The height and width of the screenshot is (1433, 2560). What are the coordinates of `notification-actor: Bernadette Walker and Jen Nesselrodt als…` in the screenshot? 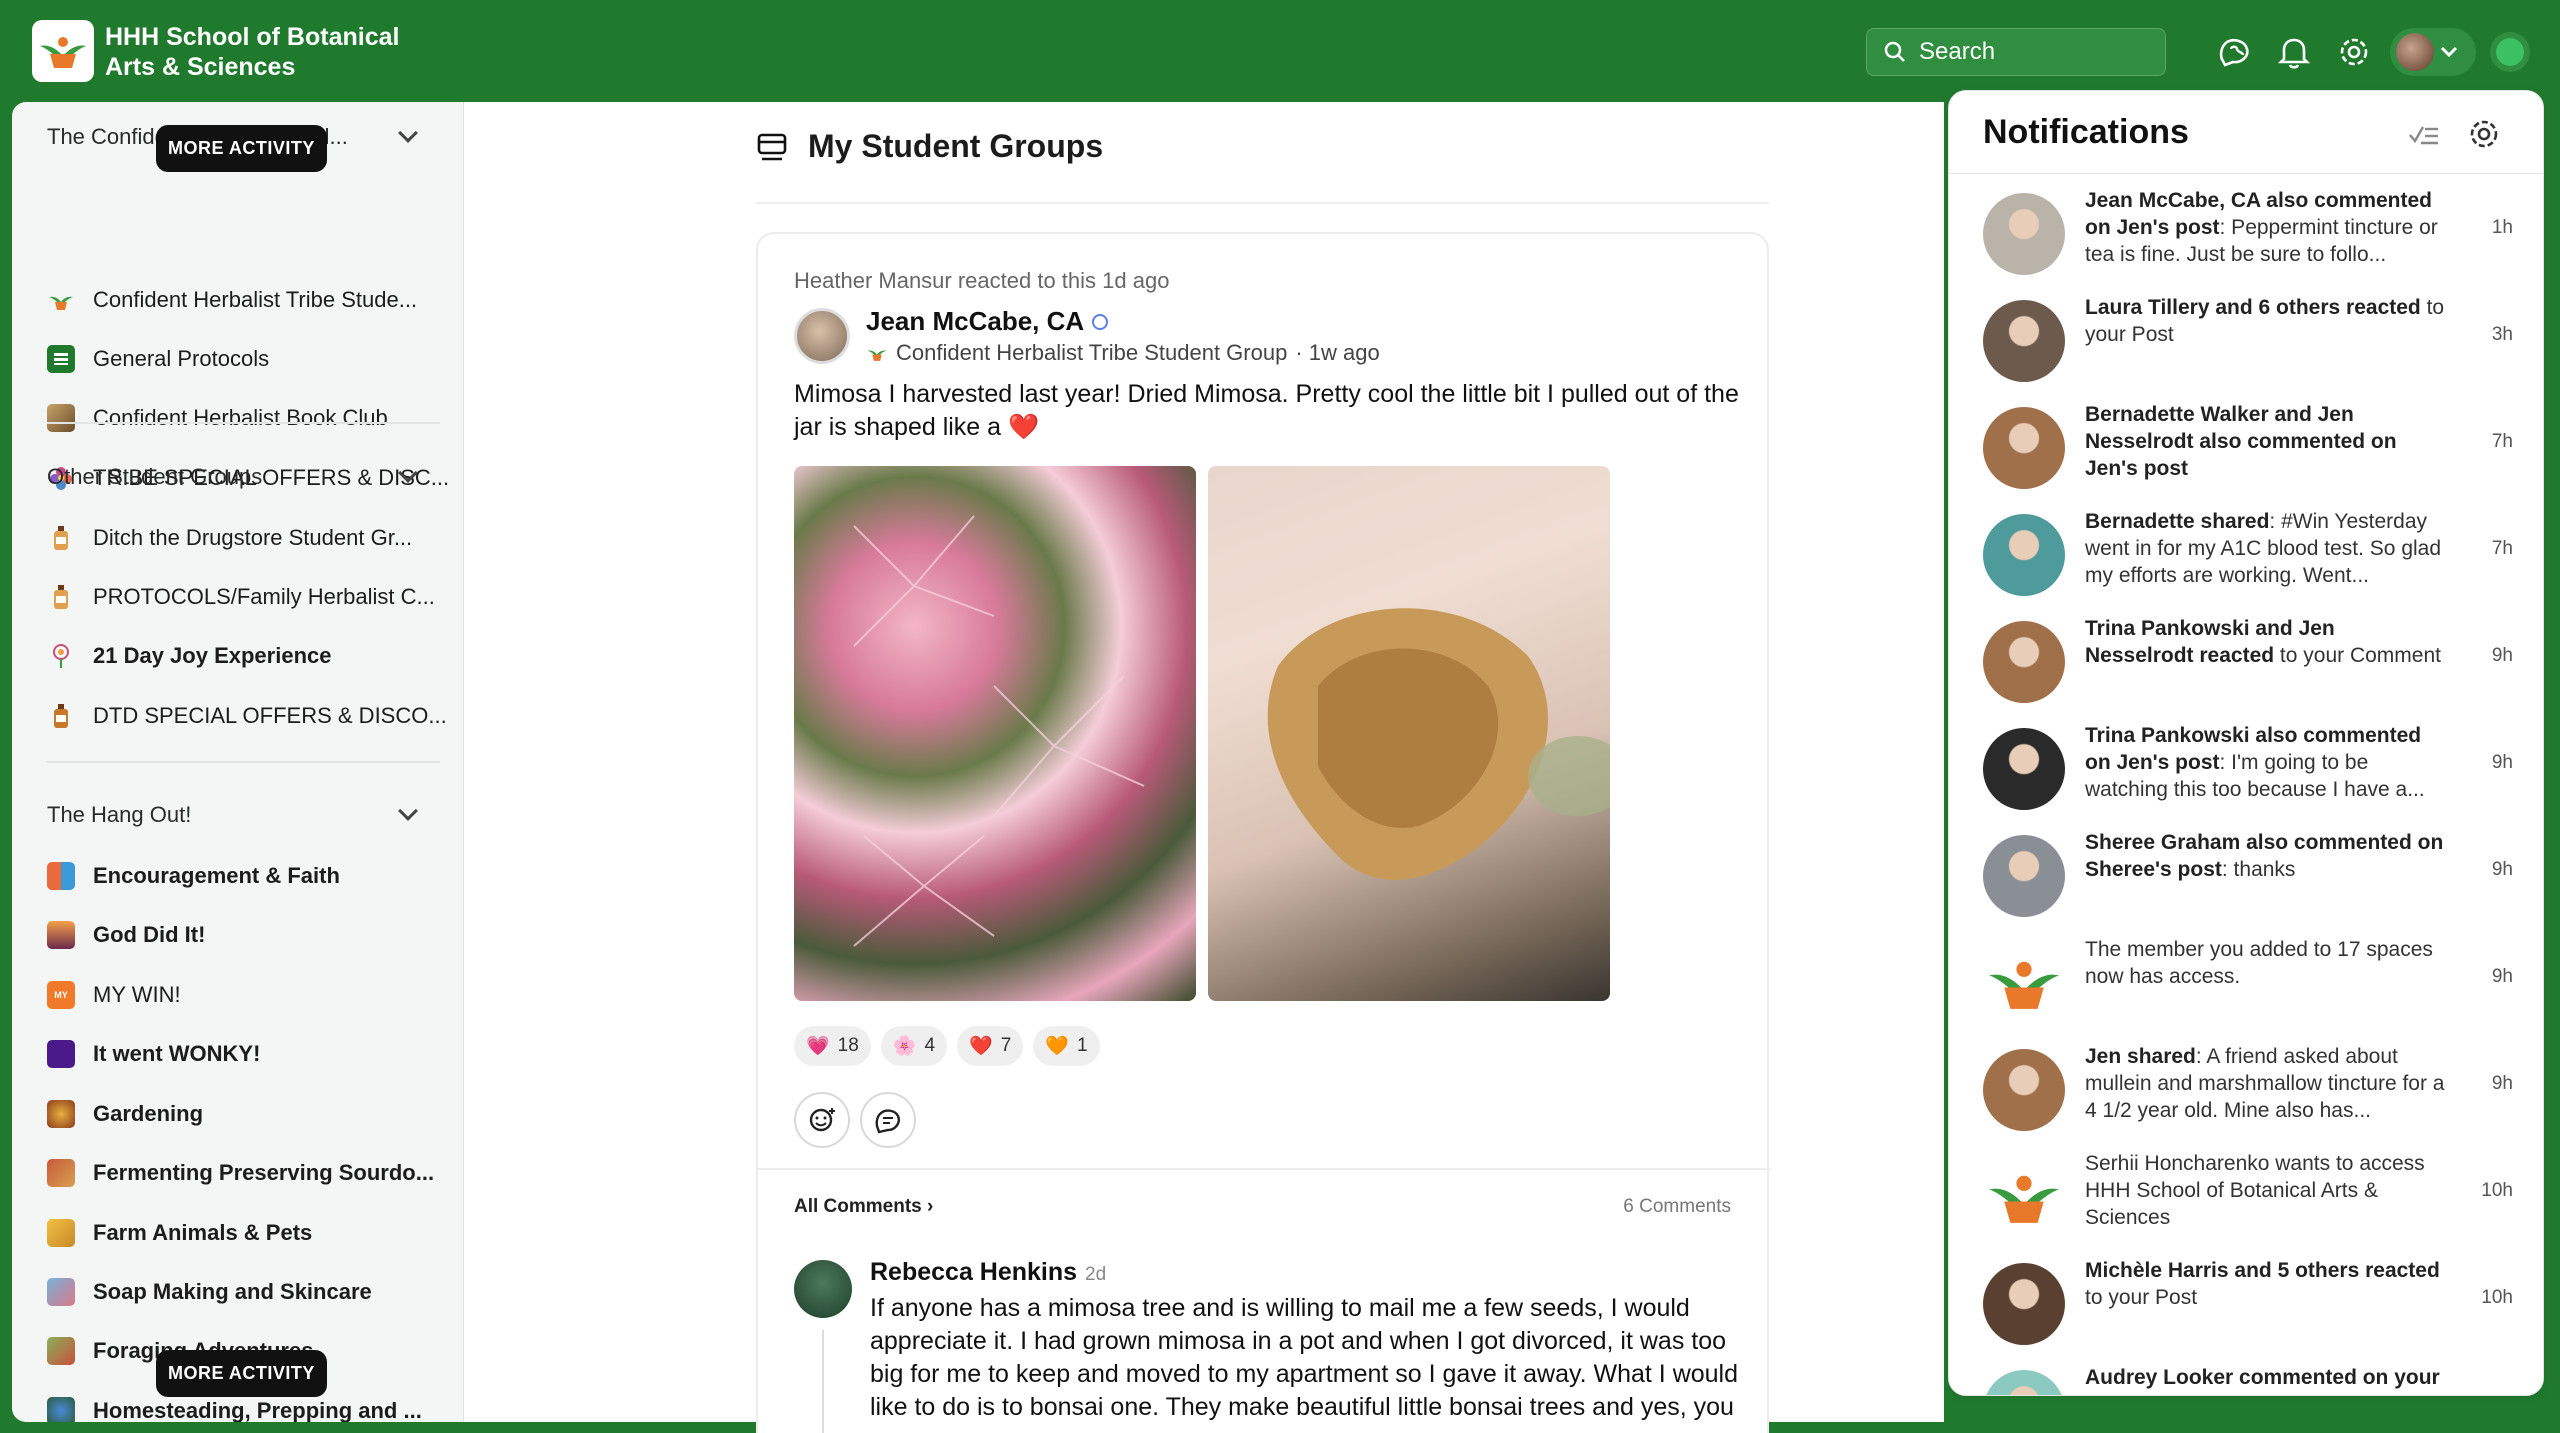 It's located at (2241, 441).